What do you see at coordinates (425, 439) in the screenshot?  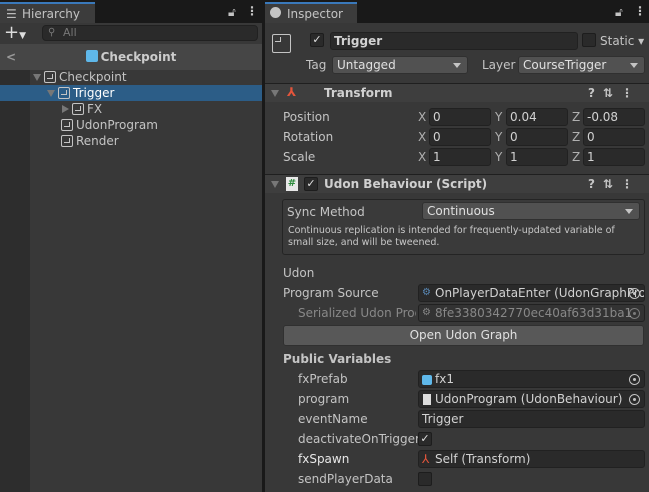 I see `var-deactivateOnTrigger-checkbox: ✓` at bounding box center [425, 439].